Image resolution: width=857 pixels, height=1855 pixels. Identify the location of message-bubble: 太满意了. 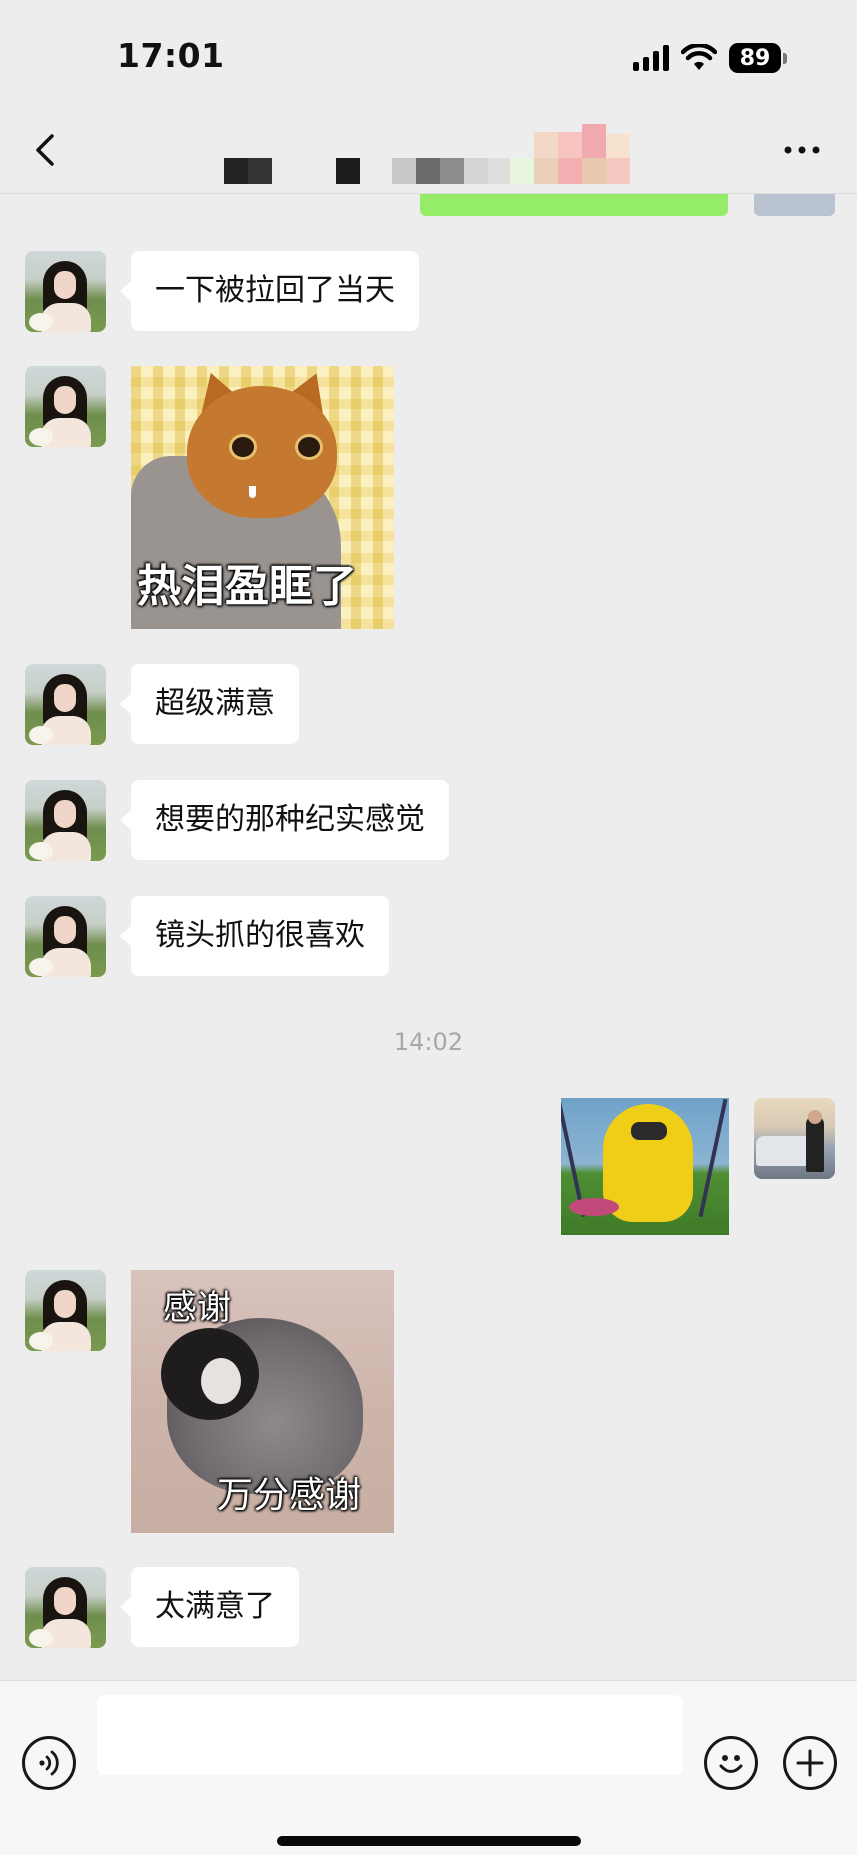
(209, 1607).